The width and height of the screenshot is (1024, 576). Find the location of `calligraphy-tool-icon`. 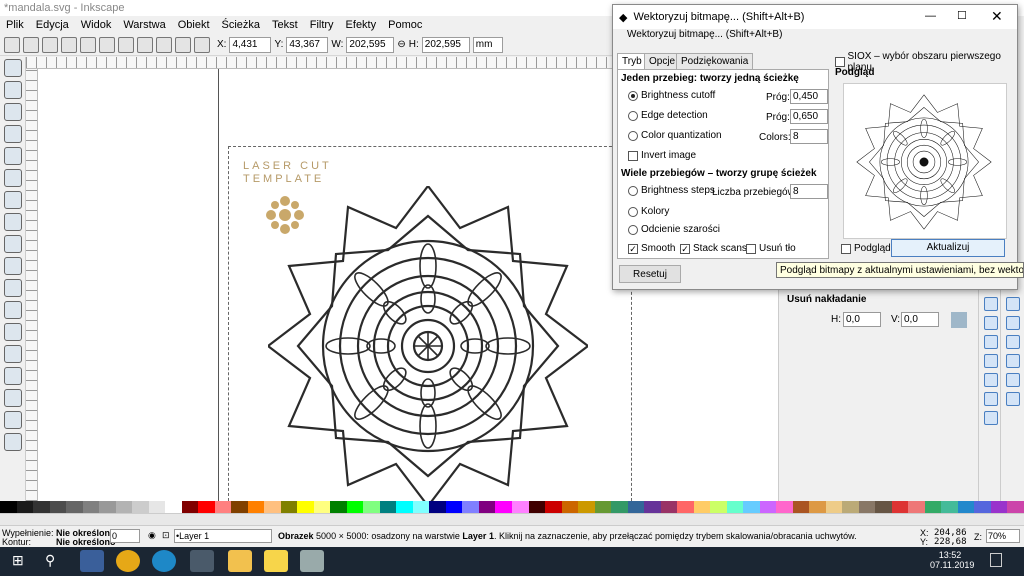

calligraphy-tool-icon is located at coordinates (13, 332).